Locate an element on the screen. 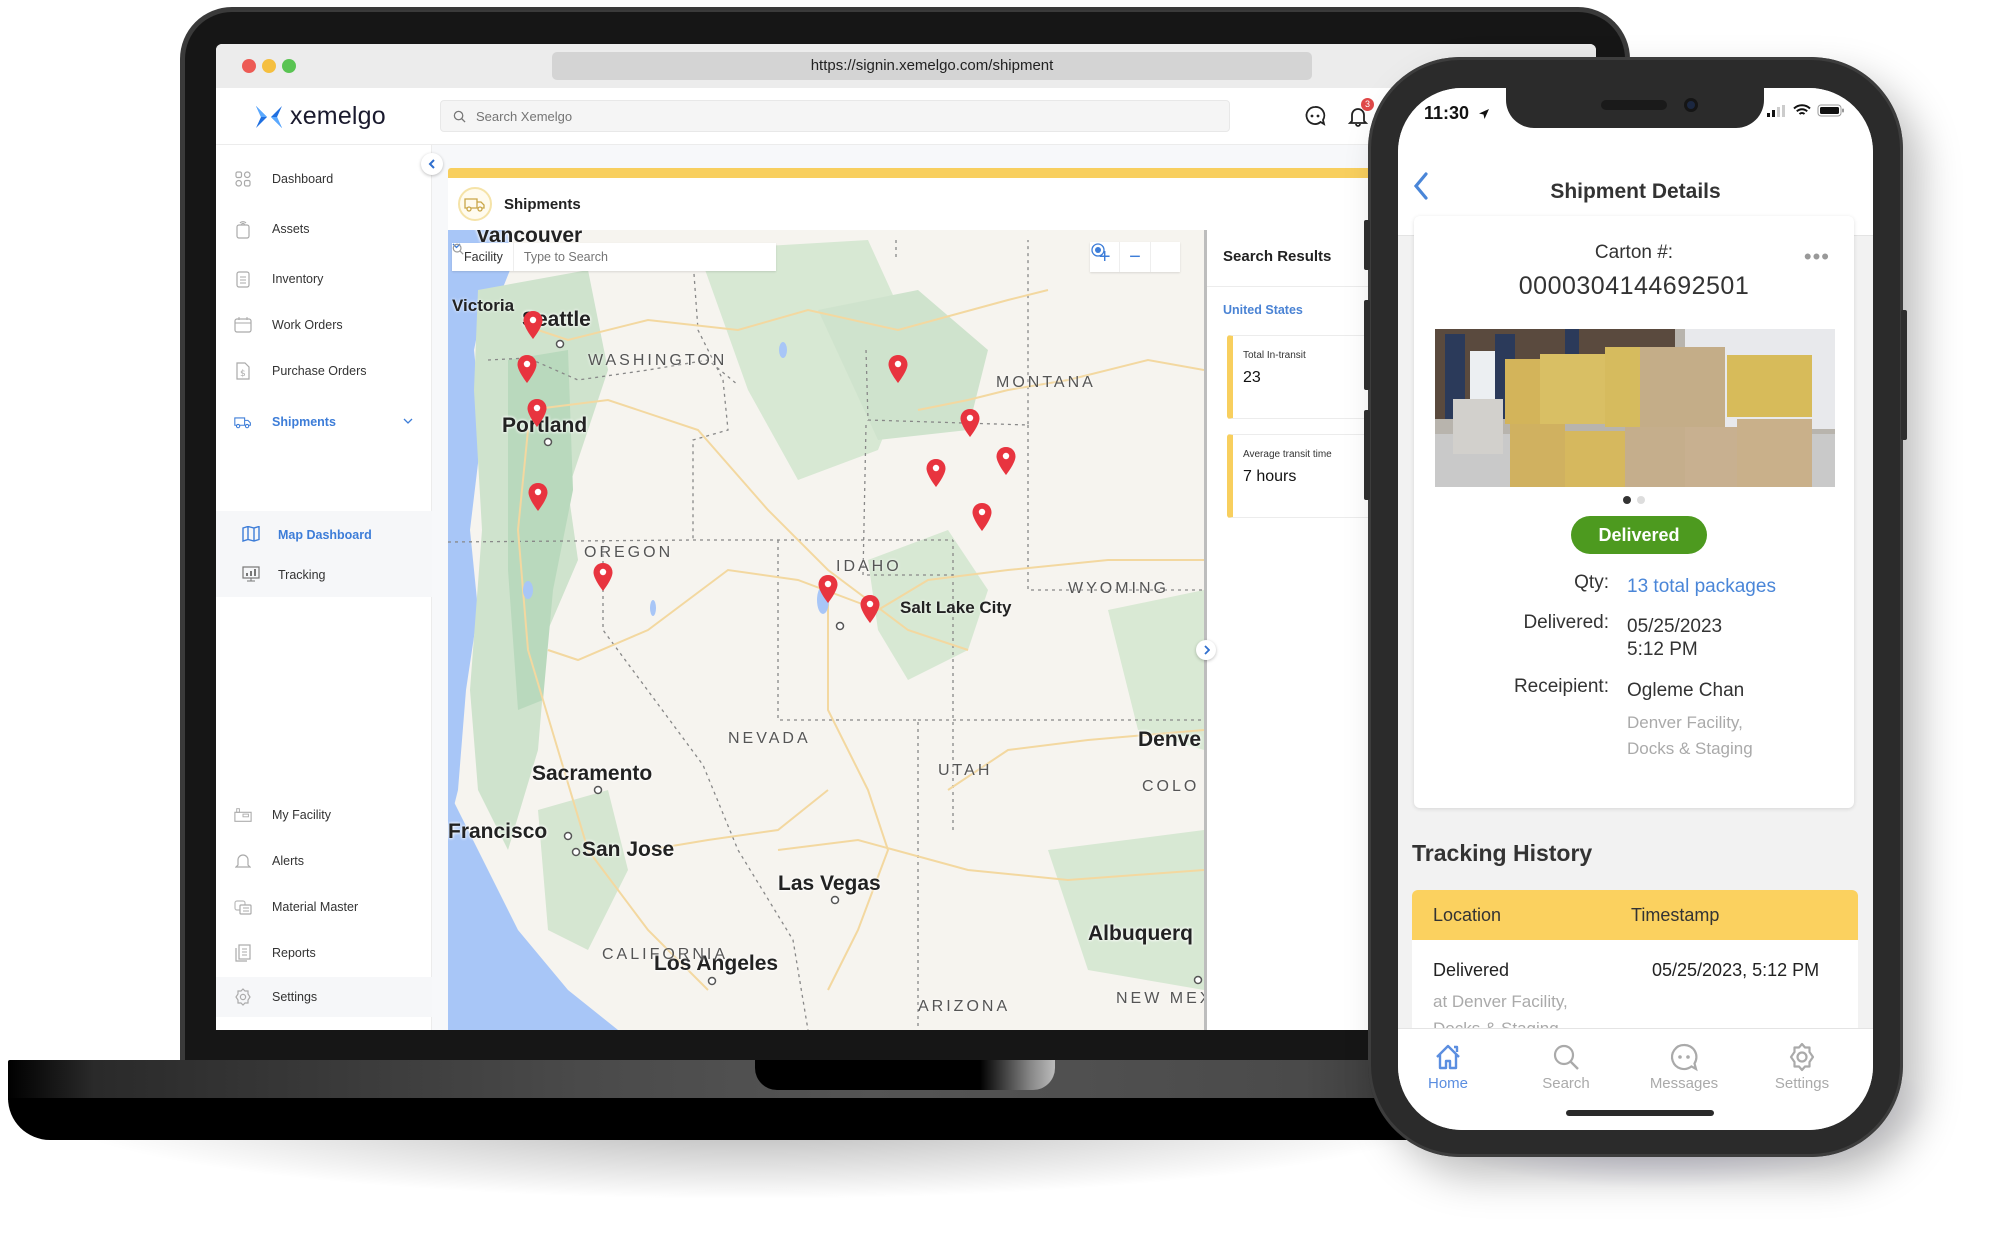  carton-photo is located at coordinates (1635, 408).